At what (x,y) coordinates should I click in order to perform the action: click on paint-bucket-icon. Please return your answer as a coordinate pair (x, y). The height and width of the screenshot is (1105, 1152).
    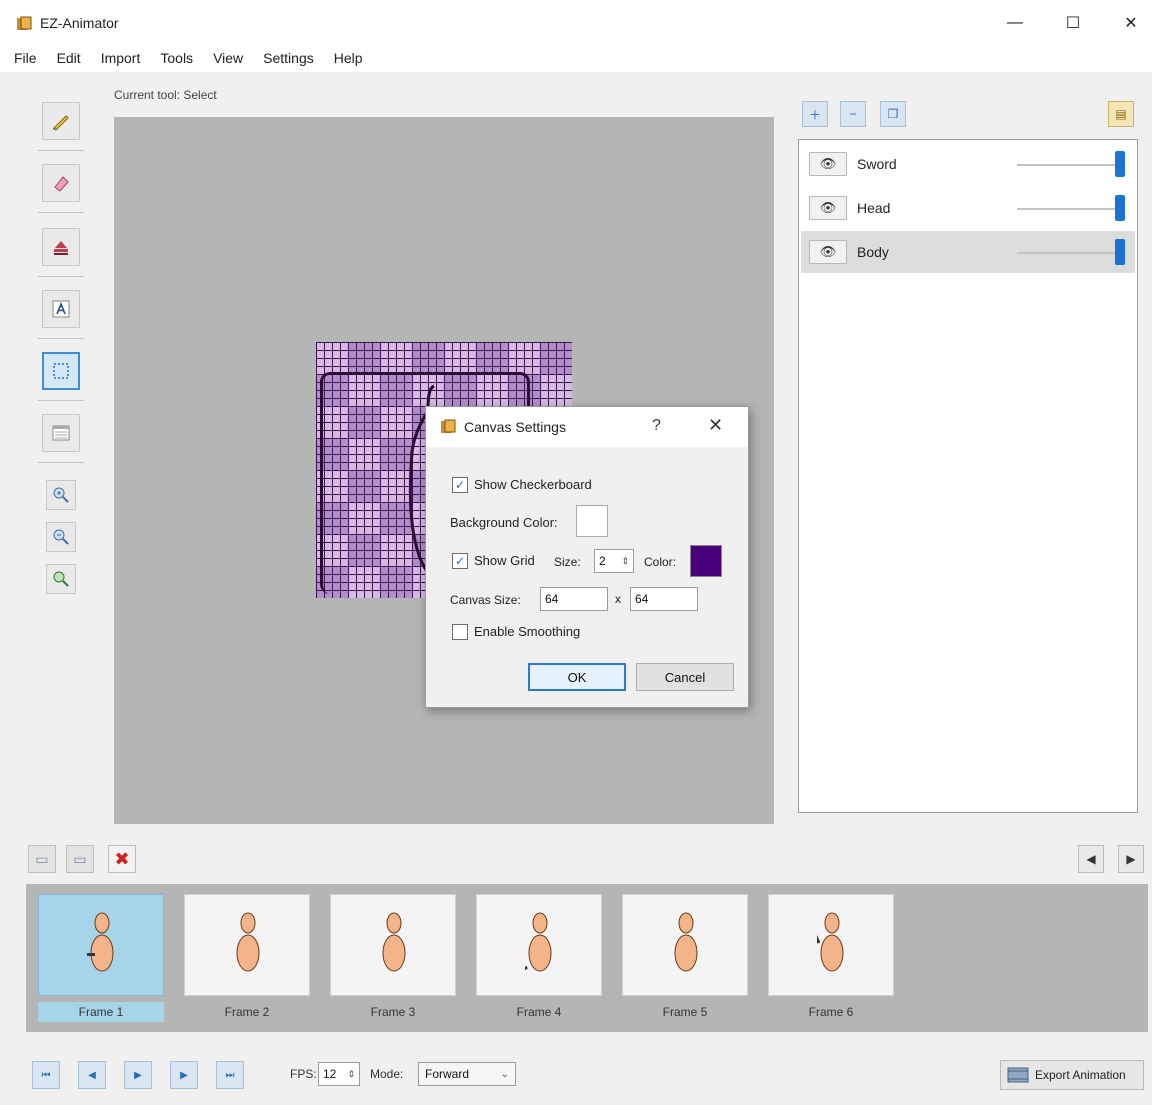
    Looking at the image, I should click on (61, 248).